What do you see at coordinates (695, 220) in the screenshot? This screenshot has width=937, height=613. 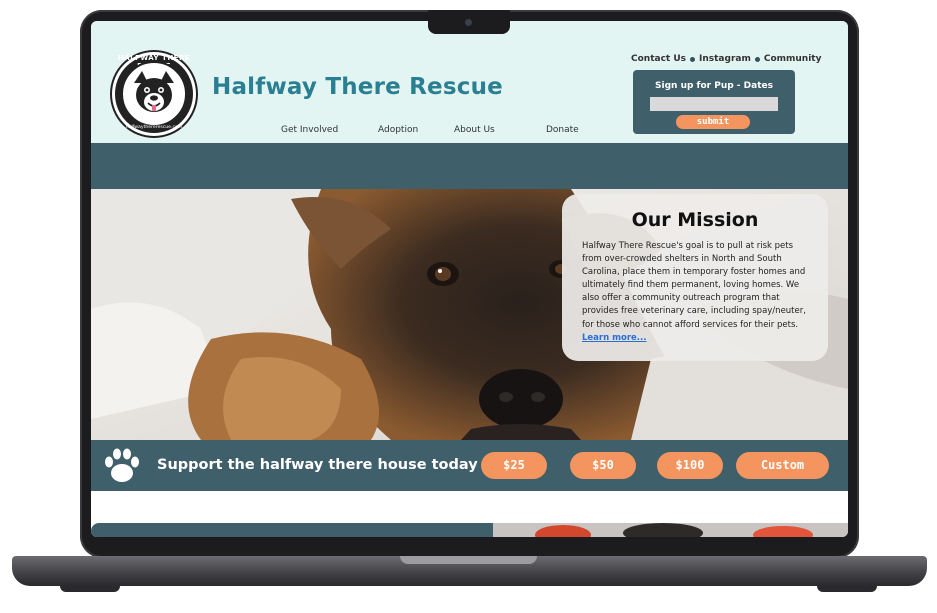 I see `mission-title: Our Mission` at bounding box center [695, 220].